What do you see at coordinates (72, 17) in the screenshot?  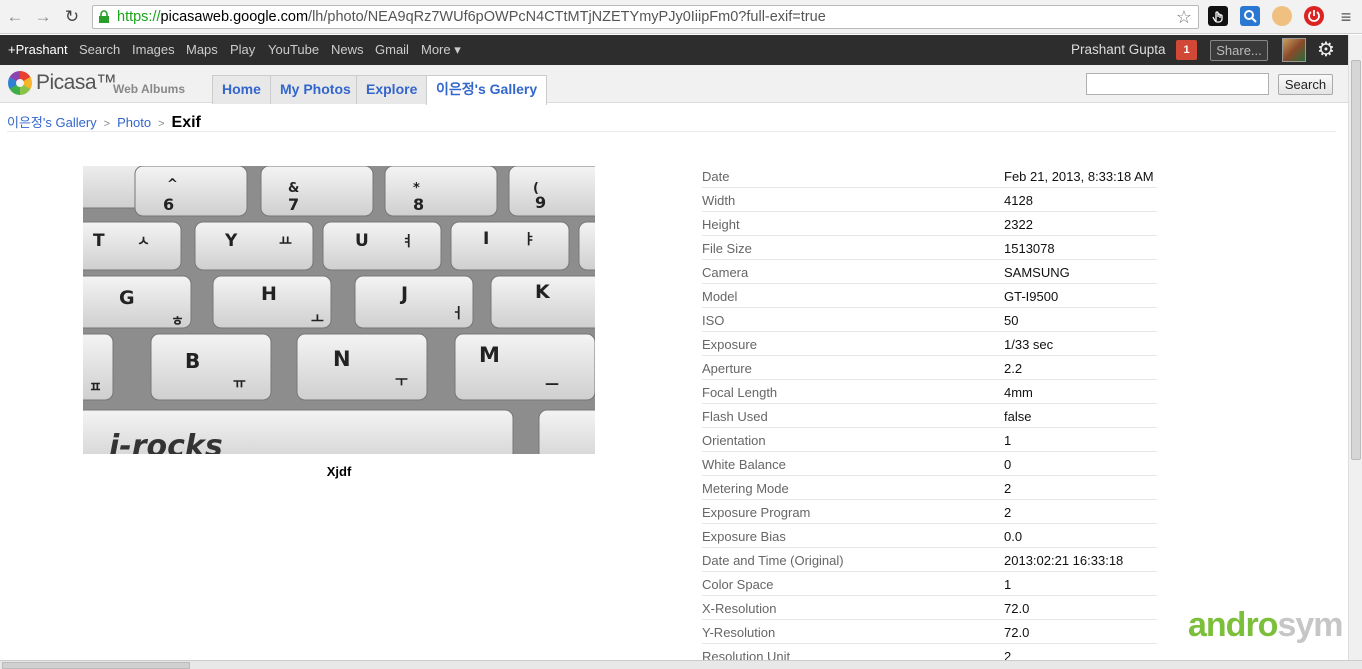 I see `reload-icon: ↻` at bounding box center [72, 17].